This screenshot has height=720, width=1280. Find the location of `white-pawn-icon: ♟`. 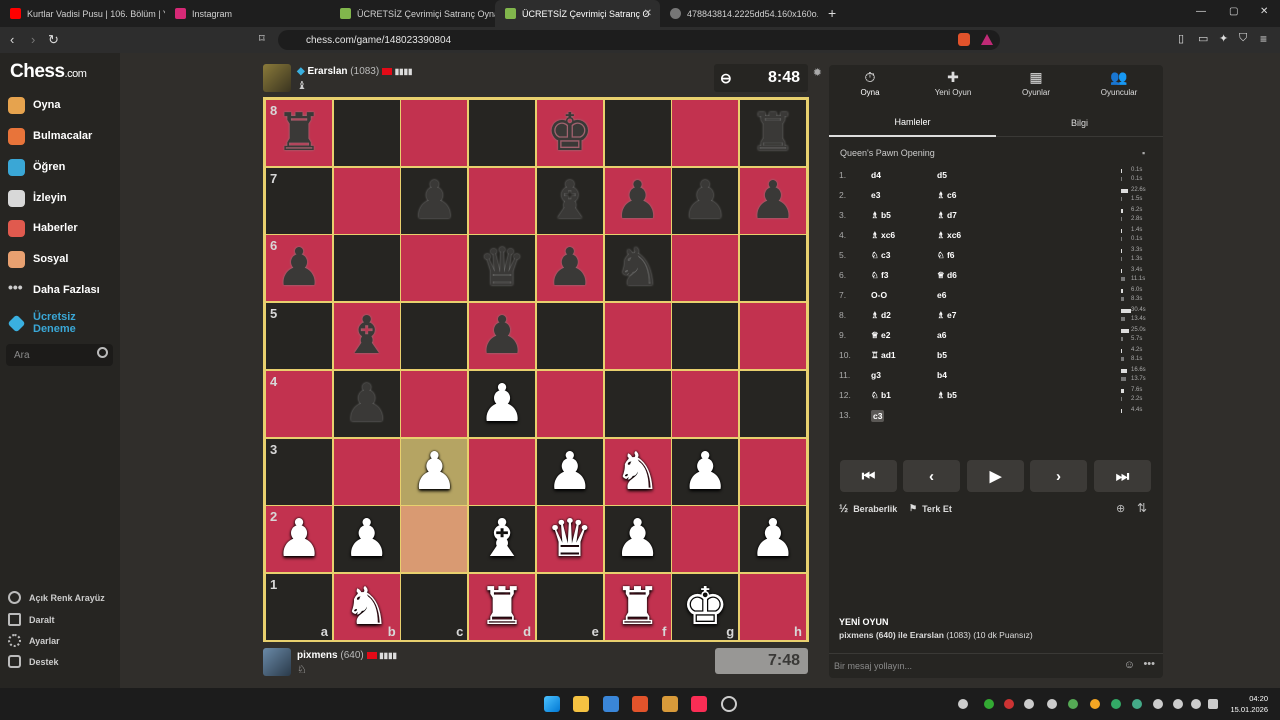

white-pawn-icon: ♟ is located at coordinates (434, 472).